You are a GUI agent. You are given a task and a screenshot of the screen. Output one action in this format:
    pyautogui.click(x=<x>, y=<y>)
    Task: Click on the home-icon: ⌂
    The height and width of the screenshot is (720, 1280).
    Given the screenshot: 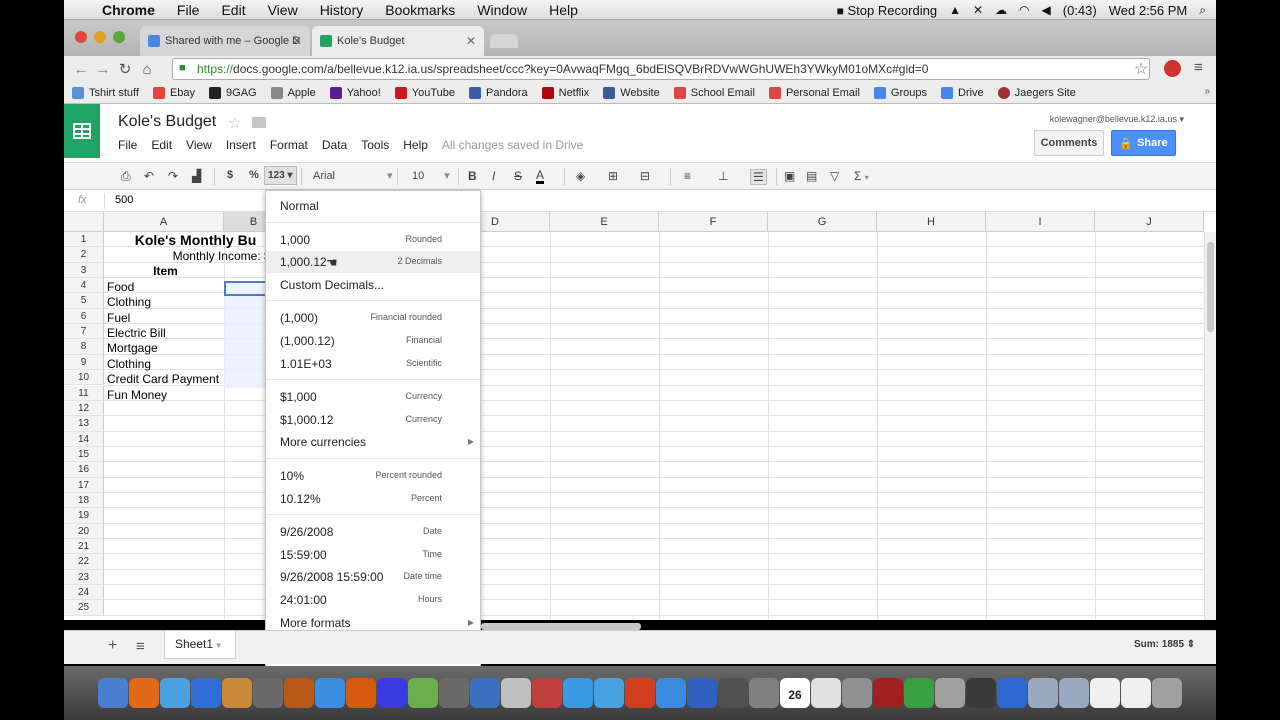 What is the action you would take?
    pyautogui.click(x=147, y=69)
    